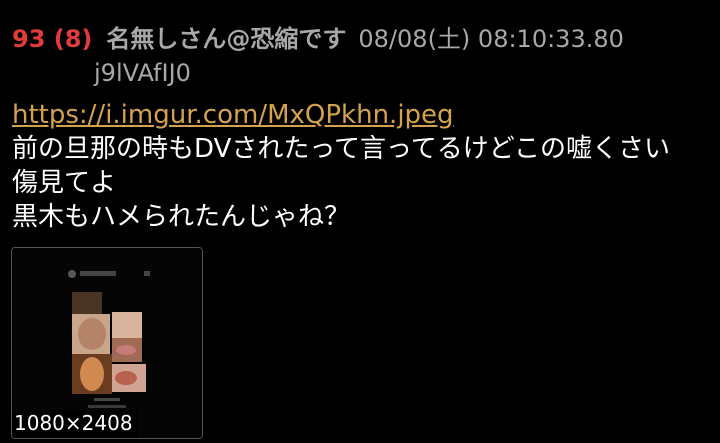 This screenshot has width=720, height=443. I want to click on post-header: 93 (8) 名無しさん@恐縮です 08/08(土) 08:10:33.80, so click(318, 39).